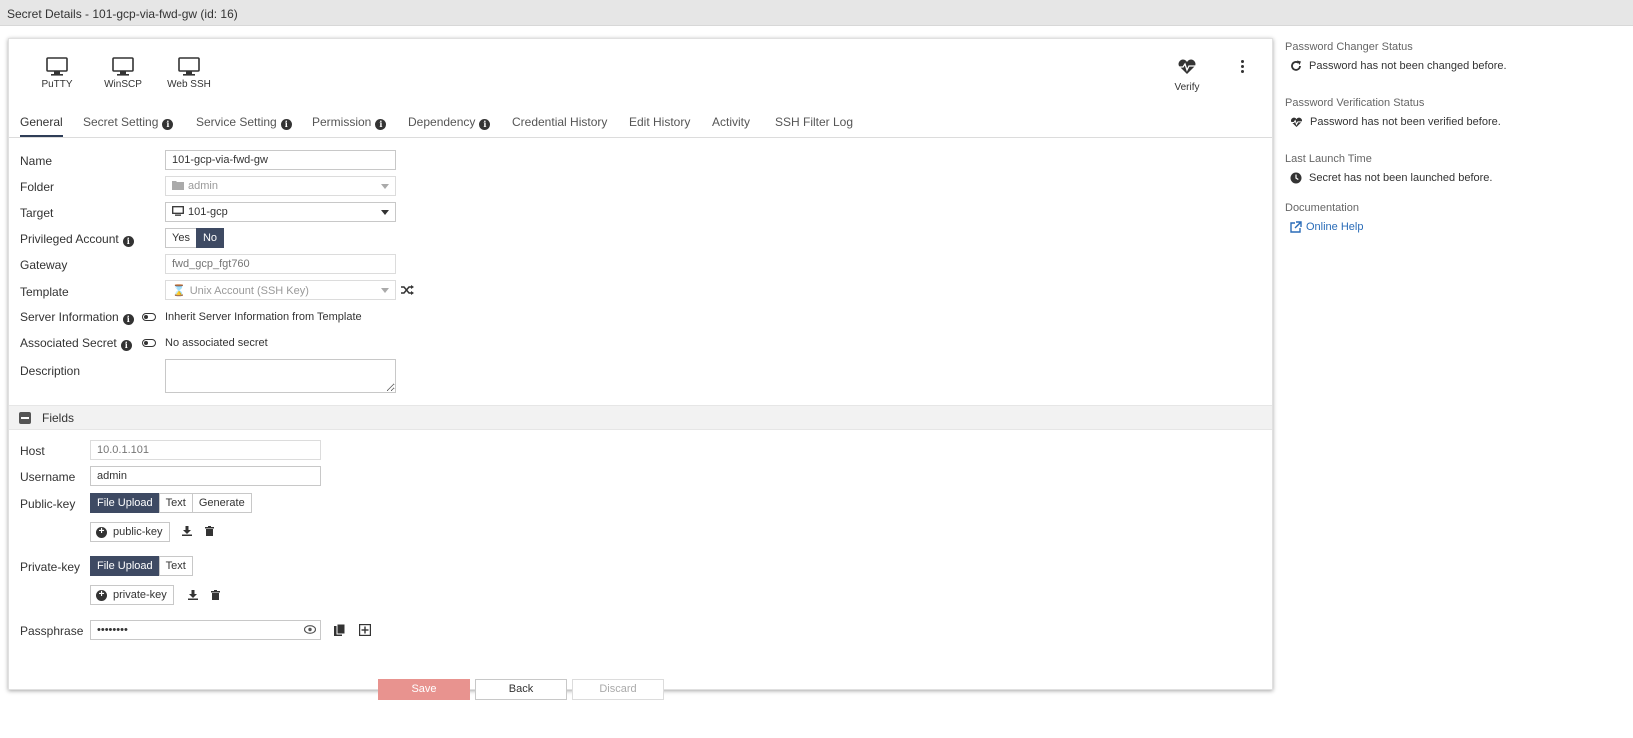  I want to click on fields-section-header: Fields, so click(640, 417).